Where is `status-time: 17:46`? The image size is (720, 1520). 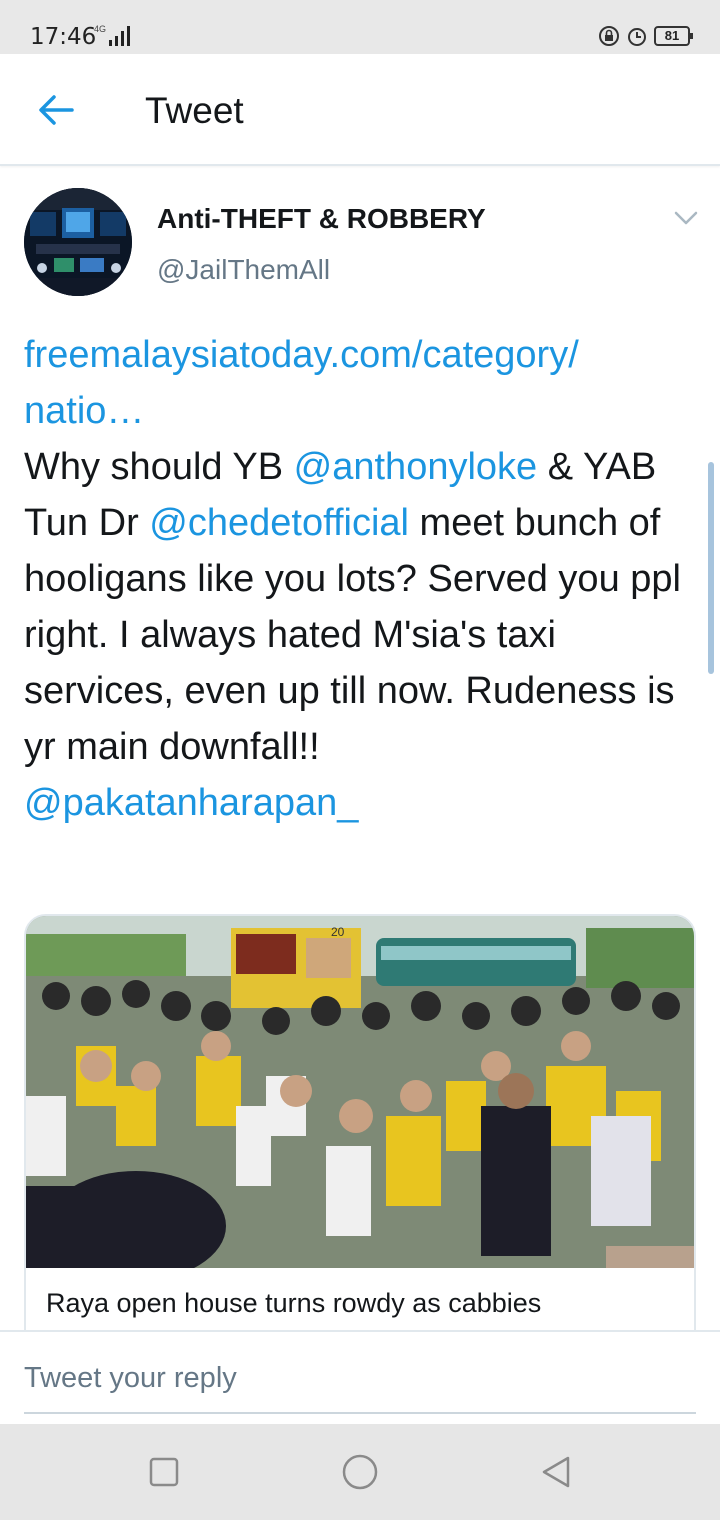 status-time: 17:46 is located at coordinates (63, 37).